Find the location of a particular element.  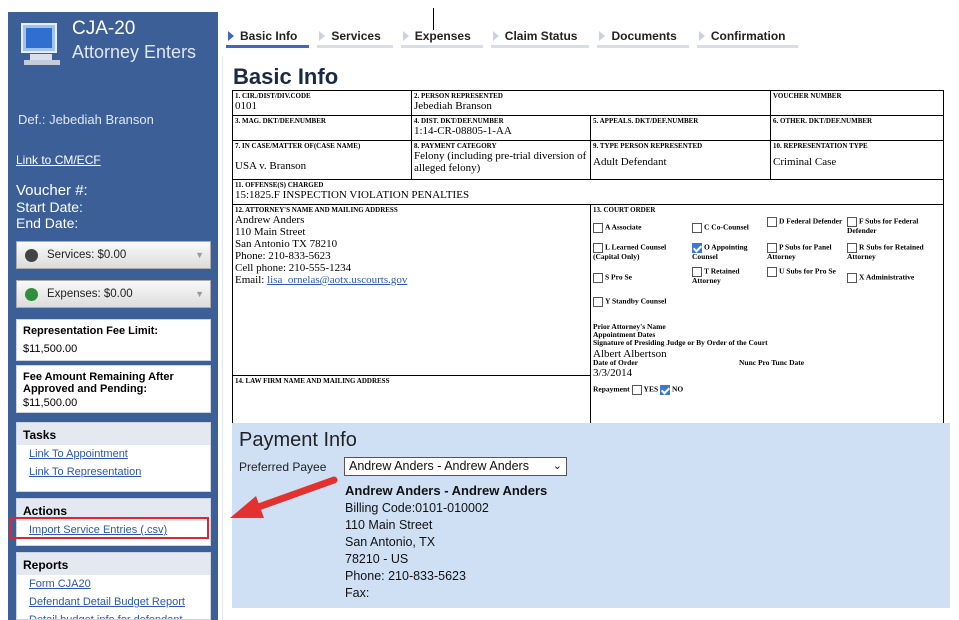

yes-label: YES is located at coordinates (651, 389).